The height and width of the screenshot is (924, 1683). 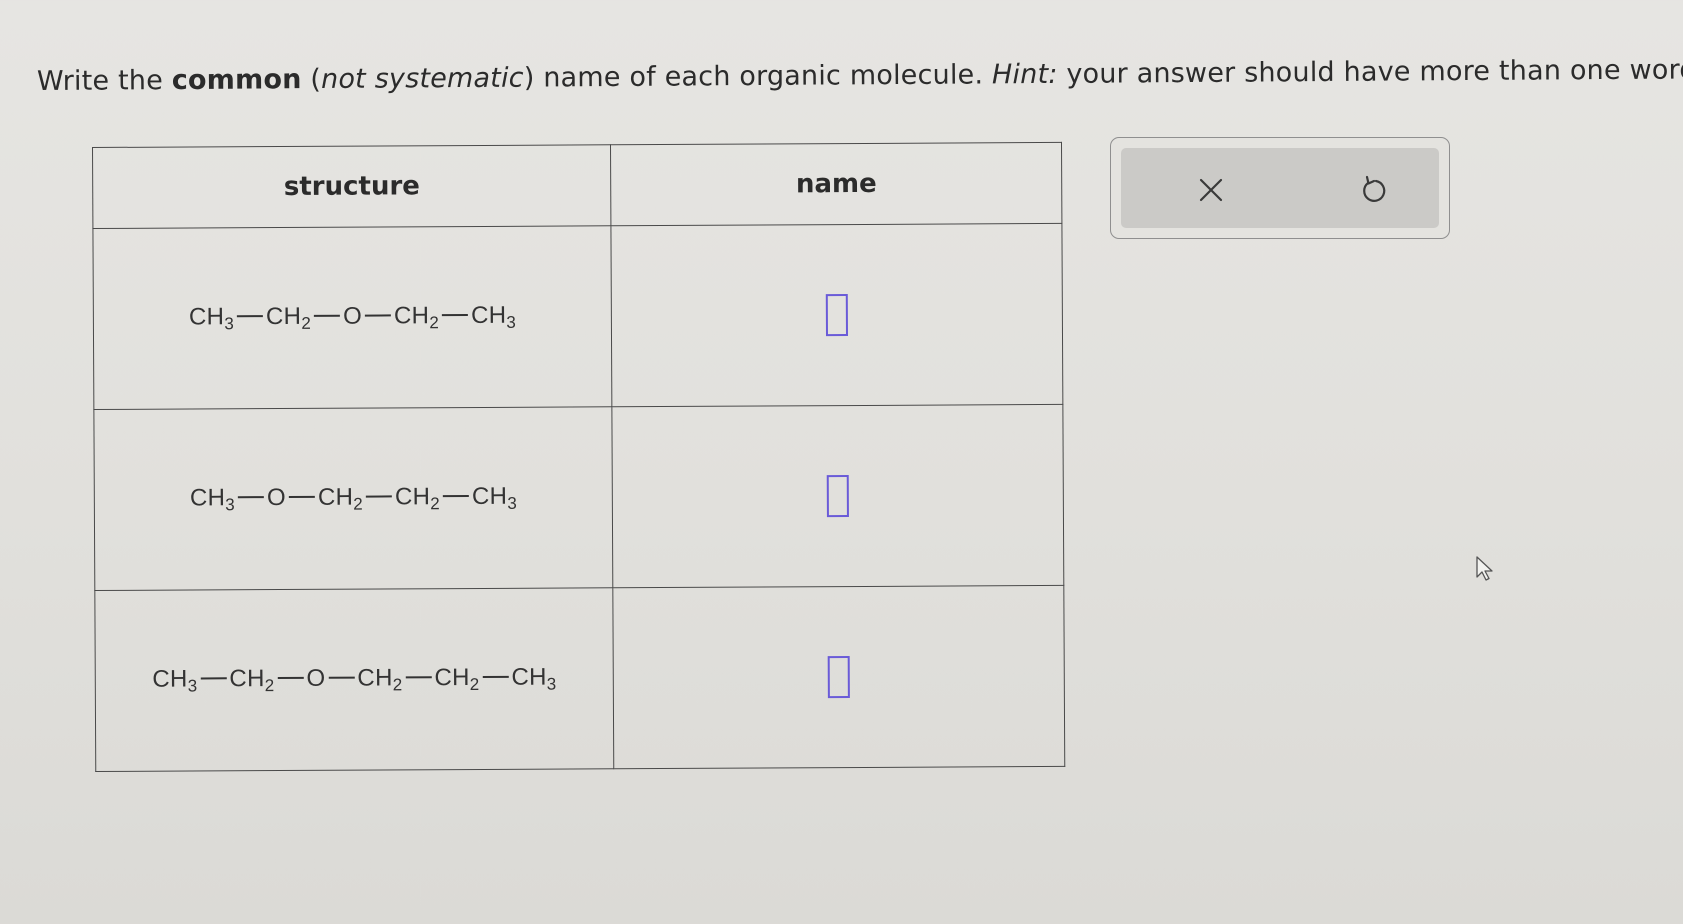 I want to click on prompt-text-2: (, so click(x=311, y=80).